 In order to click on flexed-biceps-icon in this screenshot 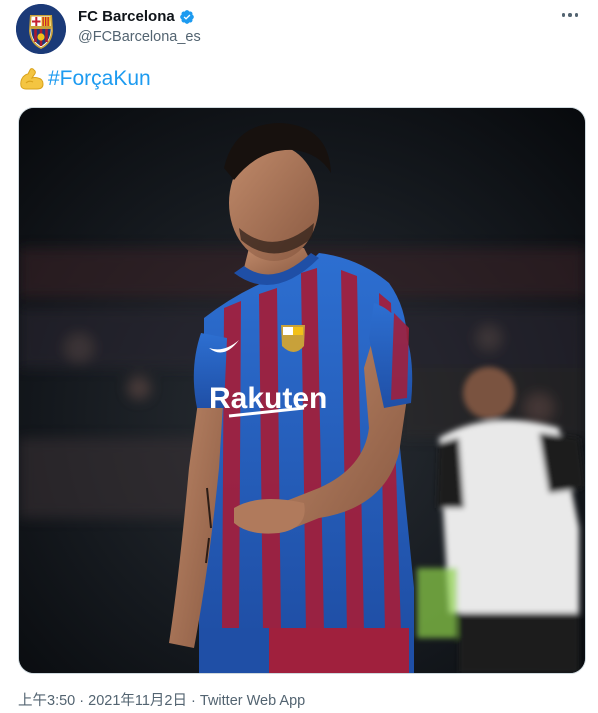, I will do `click(32, 79)`.